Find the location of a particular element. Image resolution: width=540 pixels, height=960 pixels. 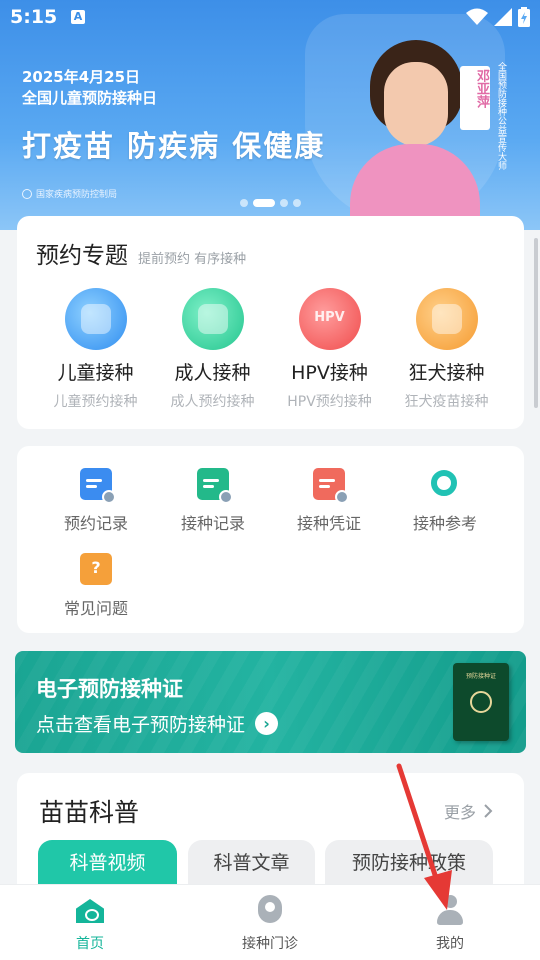

rabies-icon is located at coordinates (446, 319).